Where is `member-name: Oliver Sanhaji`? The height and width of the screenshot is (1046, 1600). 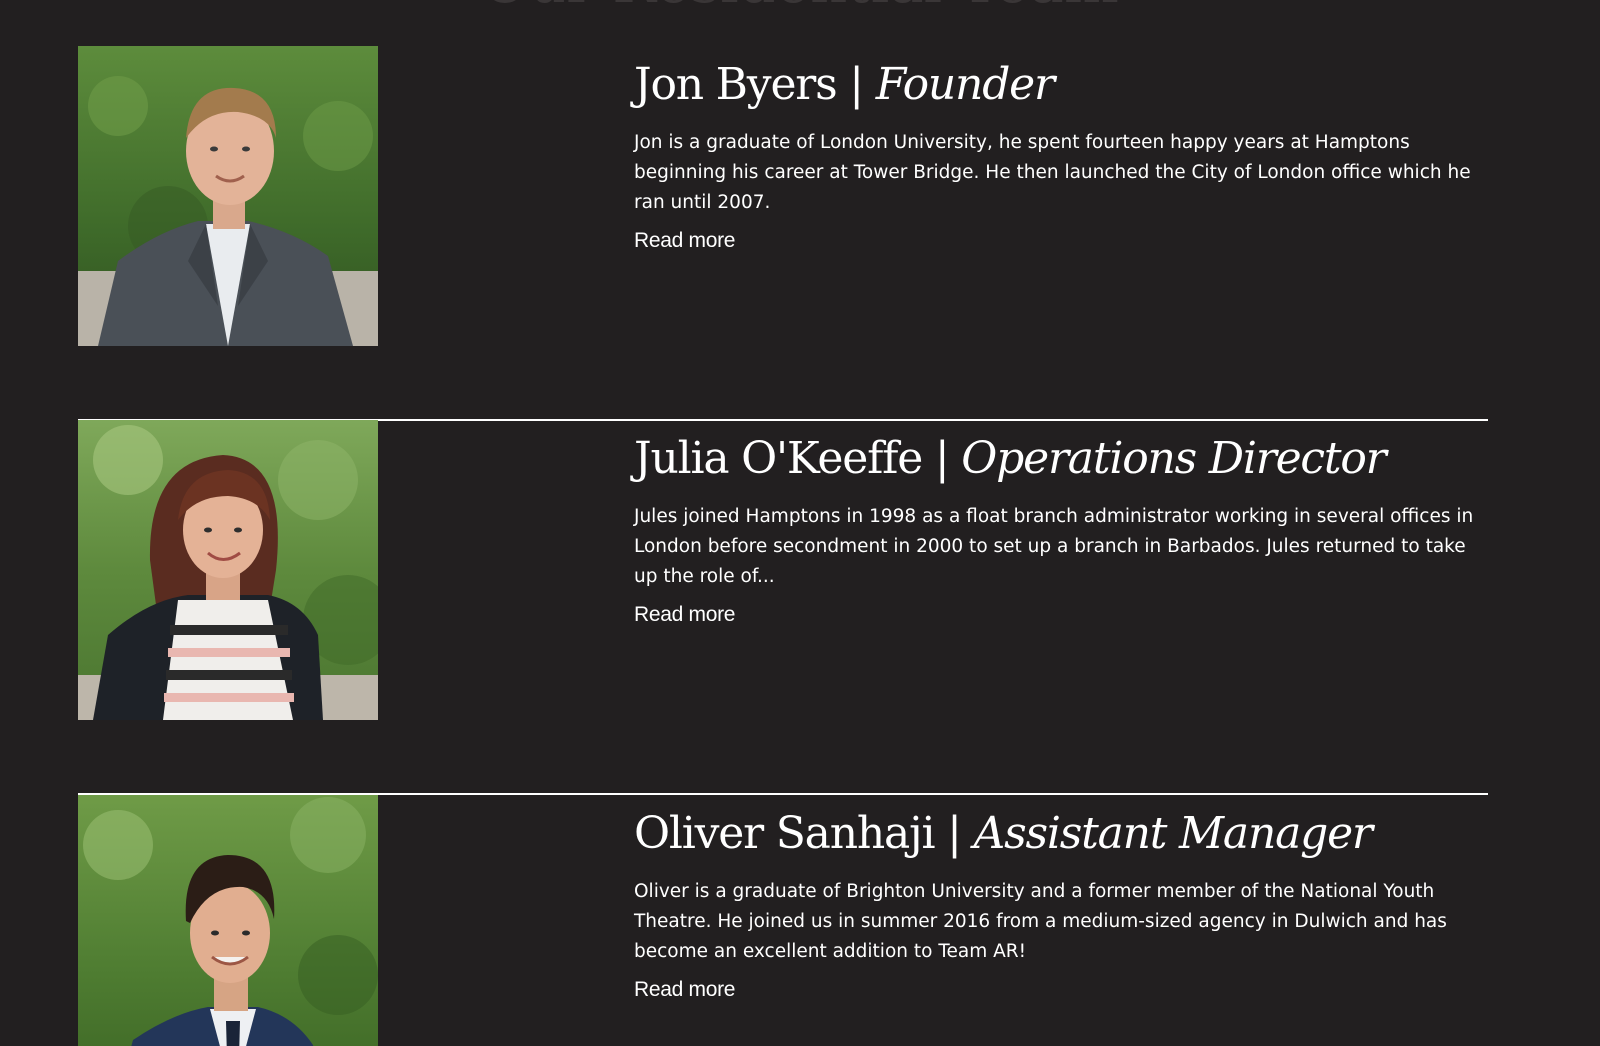 member-name: Oliver Sanhaji is located at coordinates (785, 833).